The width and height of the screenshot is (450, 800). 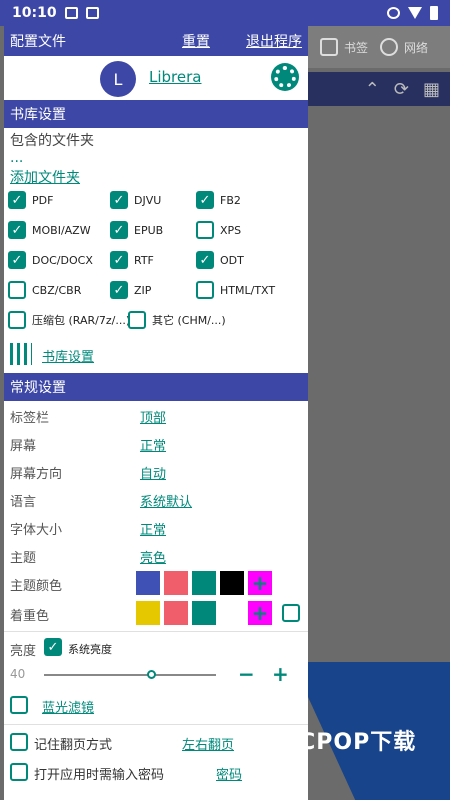 I want to click on format-label: DOC/DOCX, so click(x=62, y=260).